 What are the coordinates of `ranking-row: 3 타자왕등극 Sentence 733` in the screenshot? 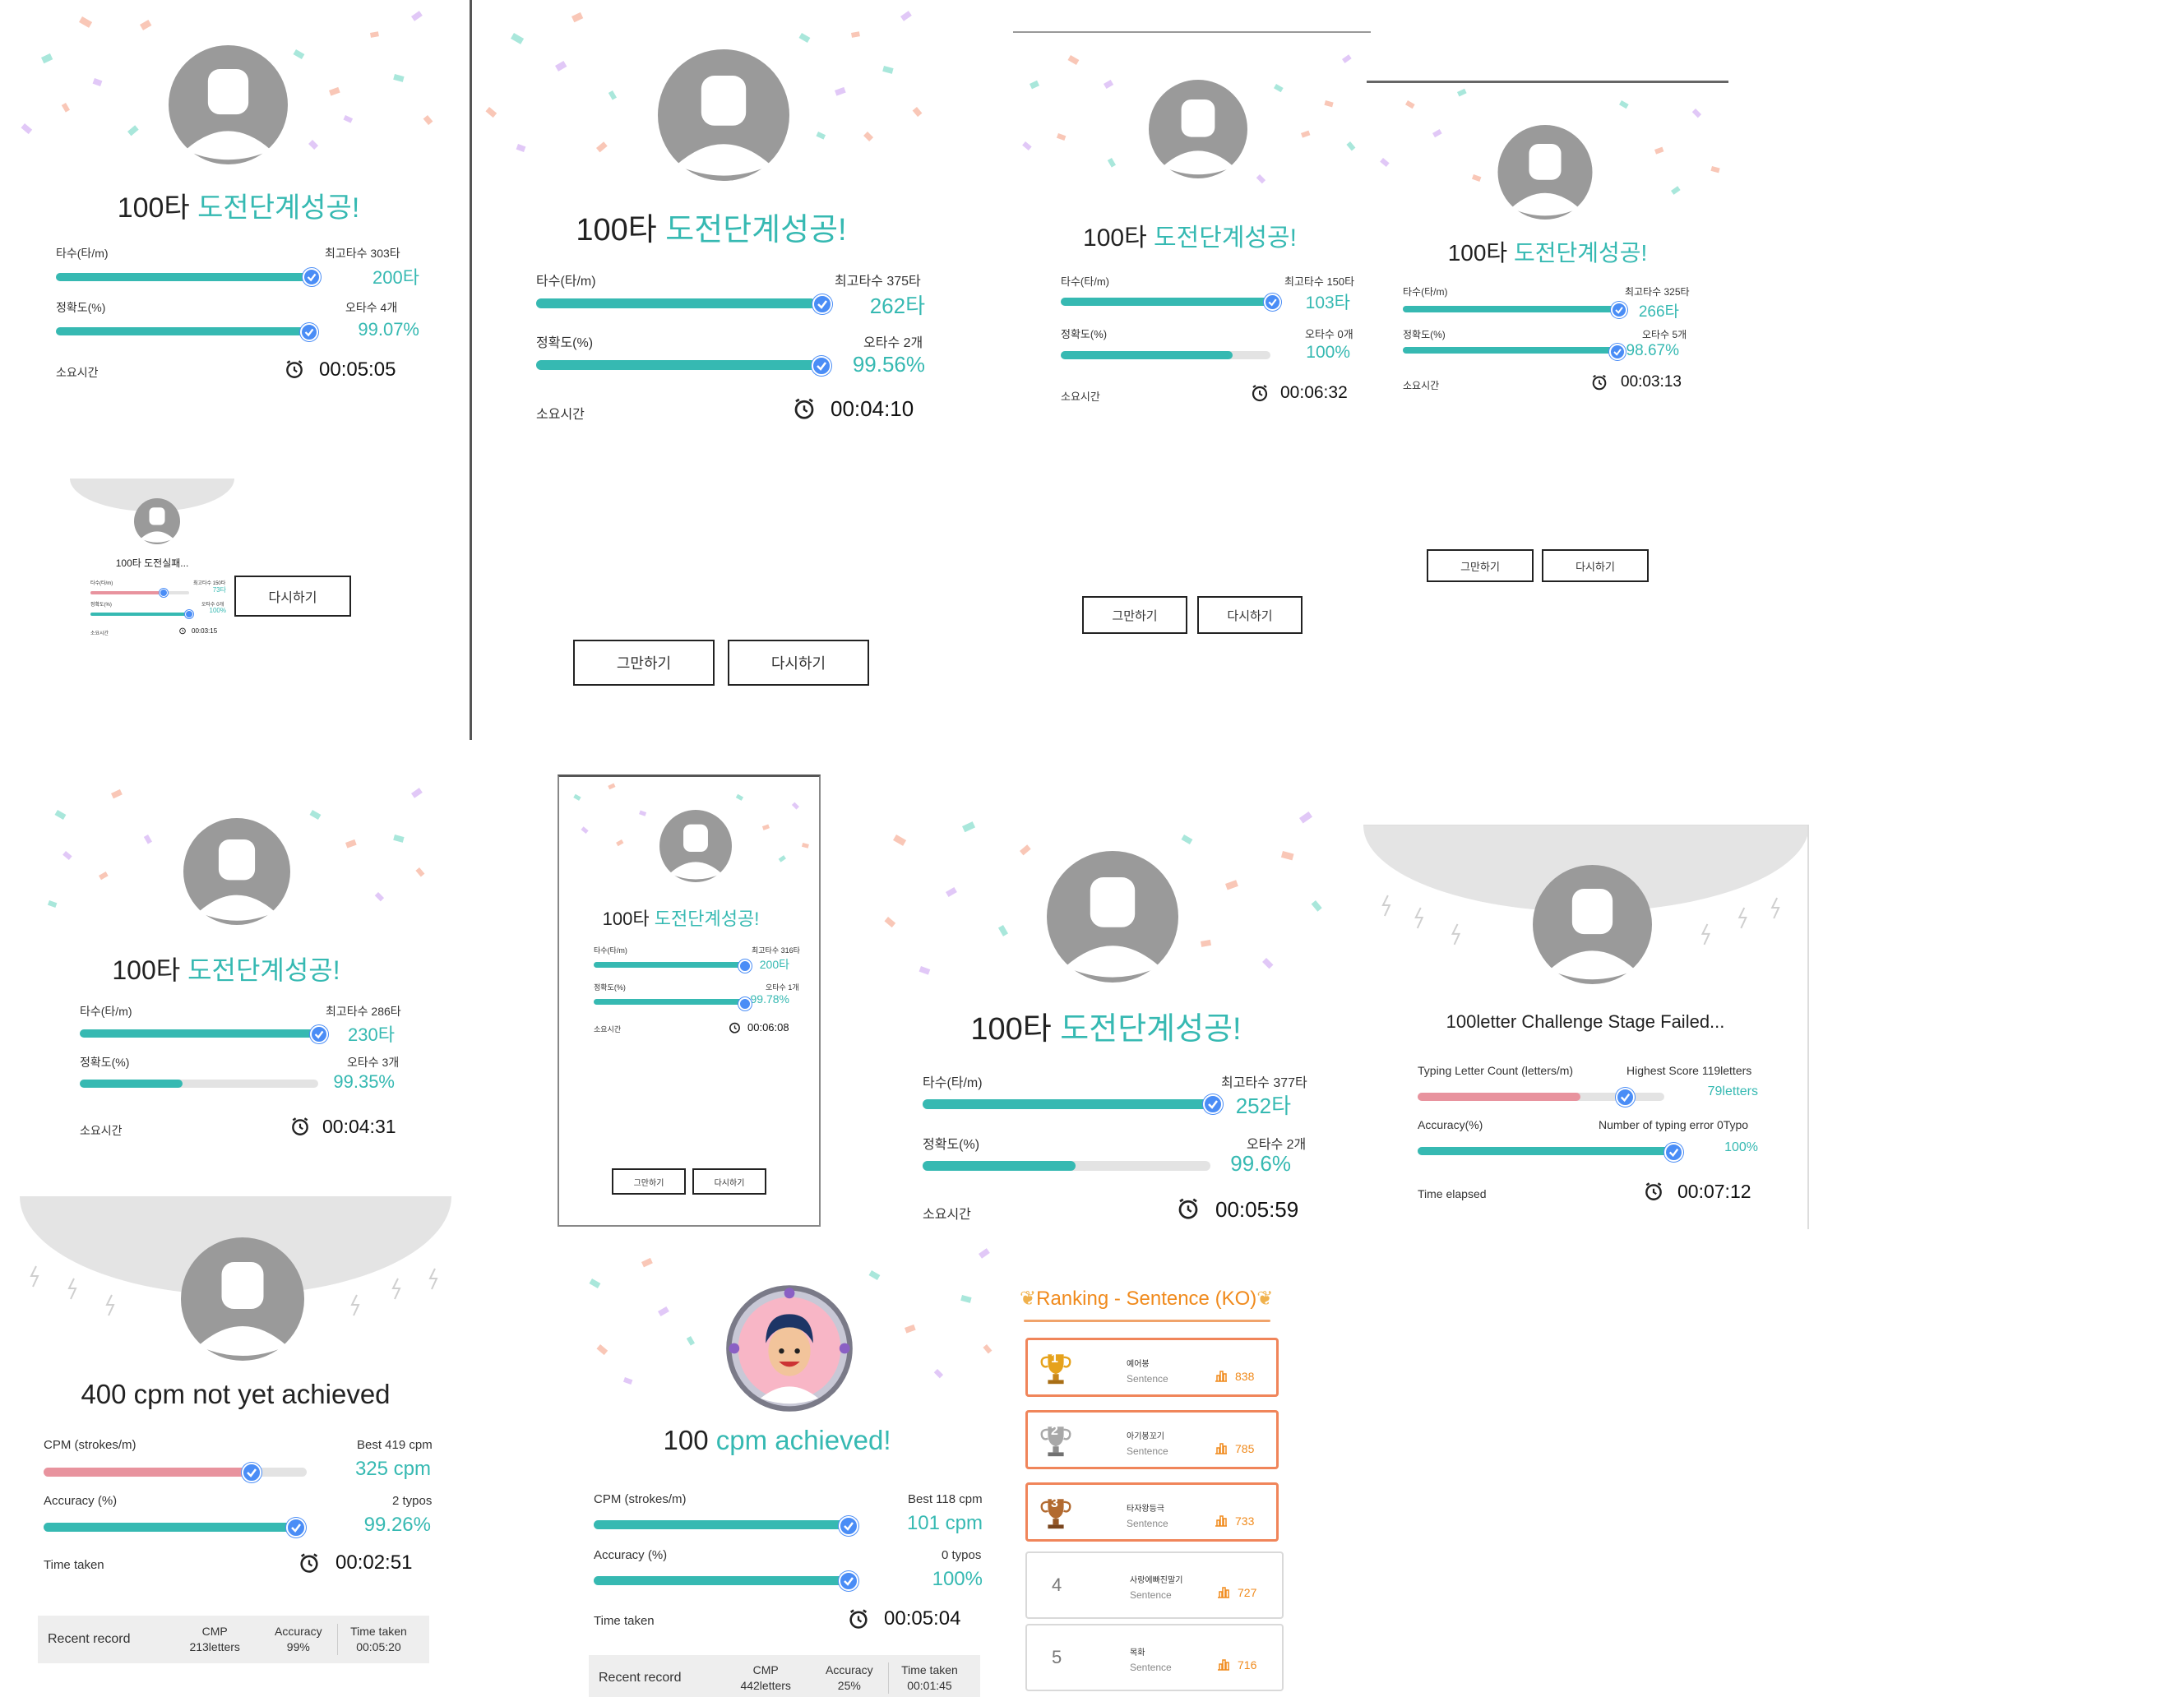 It's located at (1152, 1512).